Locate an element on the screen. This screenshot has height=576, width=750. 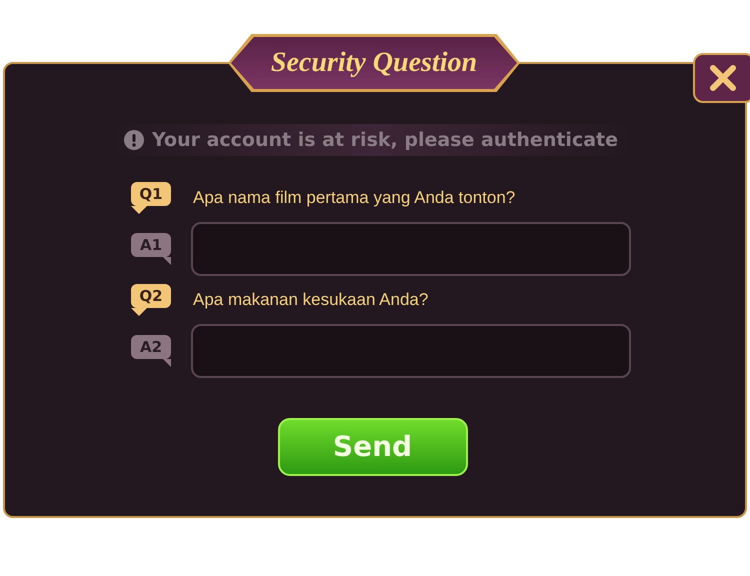
warning-text: Your account is at risk, please authenticate is located at coordinates (385, 140).